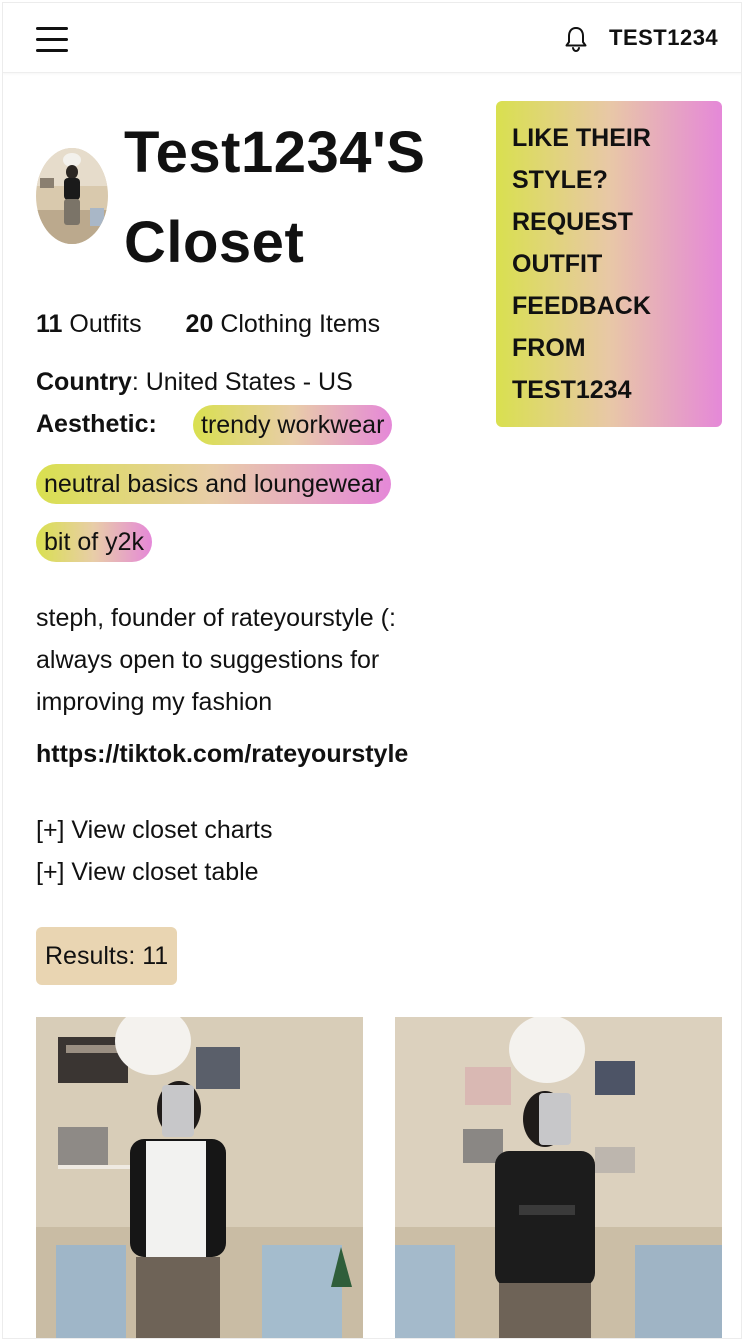  What do you see at coordinates (581, 306) in the screenshot?
I see `cta-line: FEEDBACK` at bounding box center [581, 306].